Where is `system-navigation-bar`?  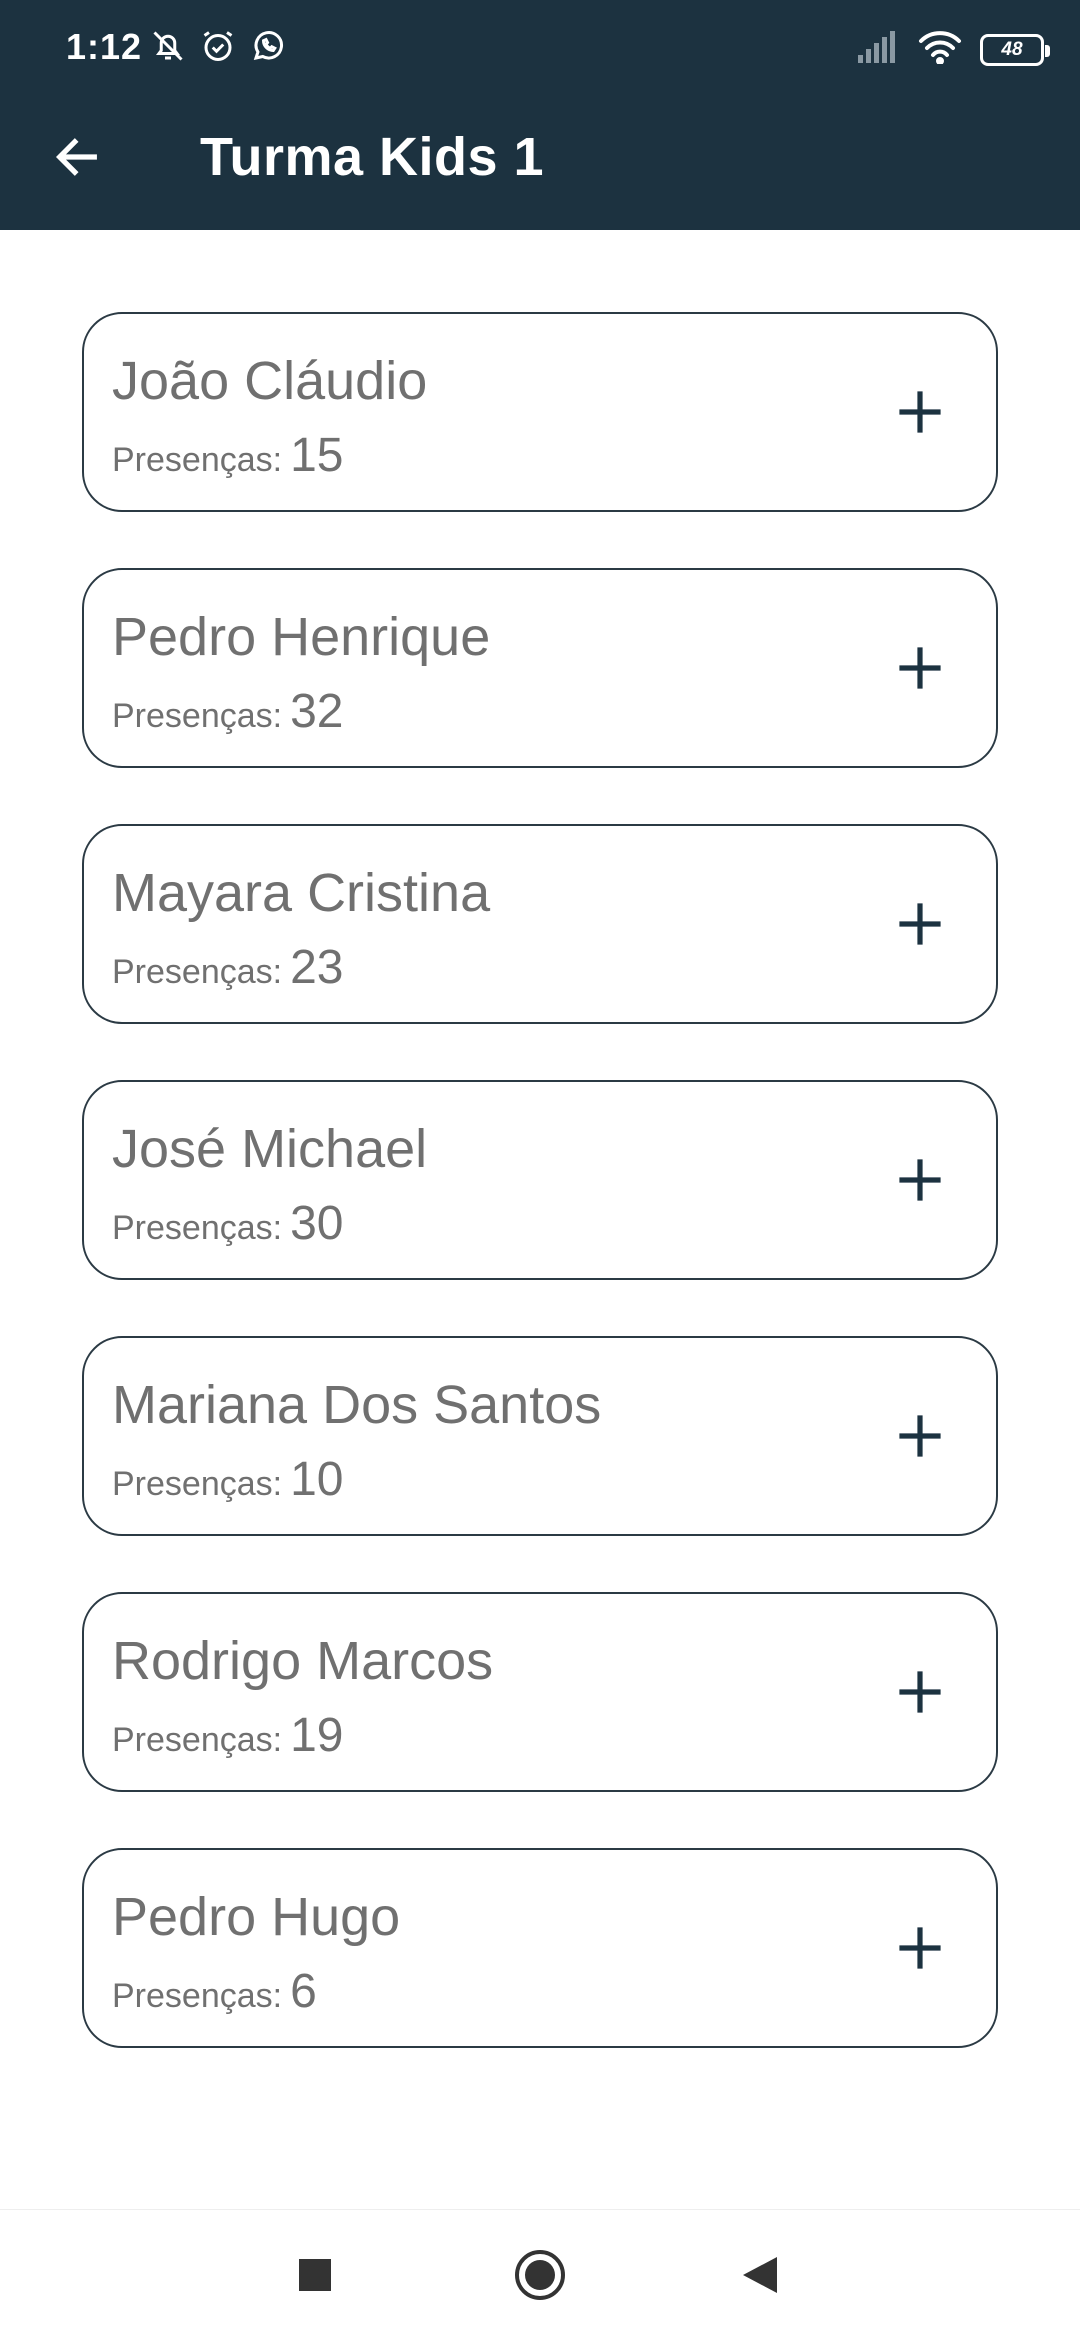 system-navigation-bar is located at coordinates (540, 2274).